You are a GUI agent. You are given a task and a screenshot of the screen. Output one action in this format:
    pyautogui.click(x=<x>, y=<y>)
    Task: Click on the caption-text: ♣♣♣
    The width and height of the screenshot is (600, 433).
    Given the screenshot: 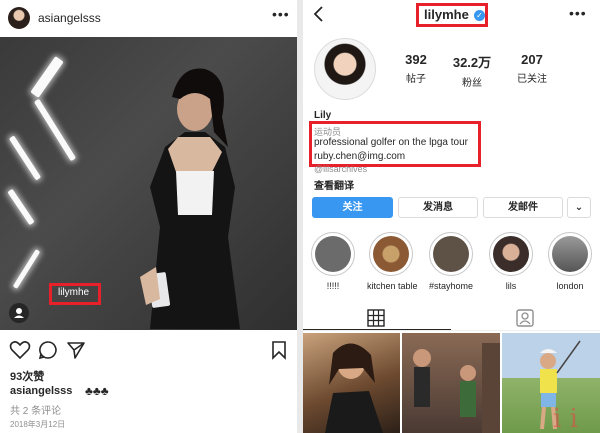 What is the action you would take?
    pyautogui.click(x=97, y=391)
    